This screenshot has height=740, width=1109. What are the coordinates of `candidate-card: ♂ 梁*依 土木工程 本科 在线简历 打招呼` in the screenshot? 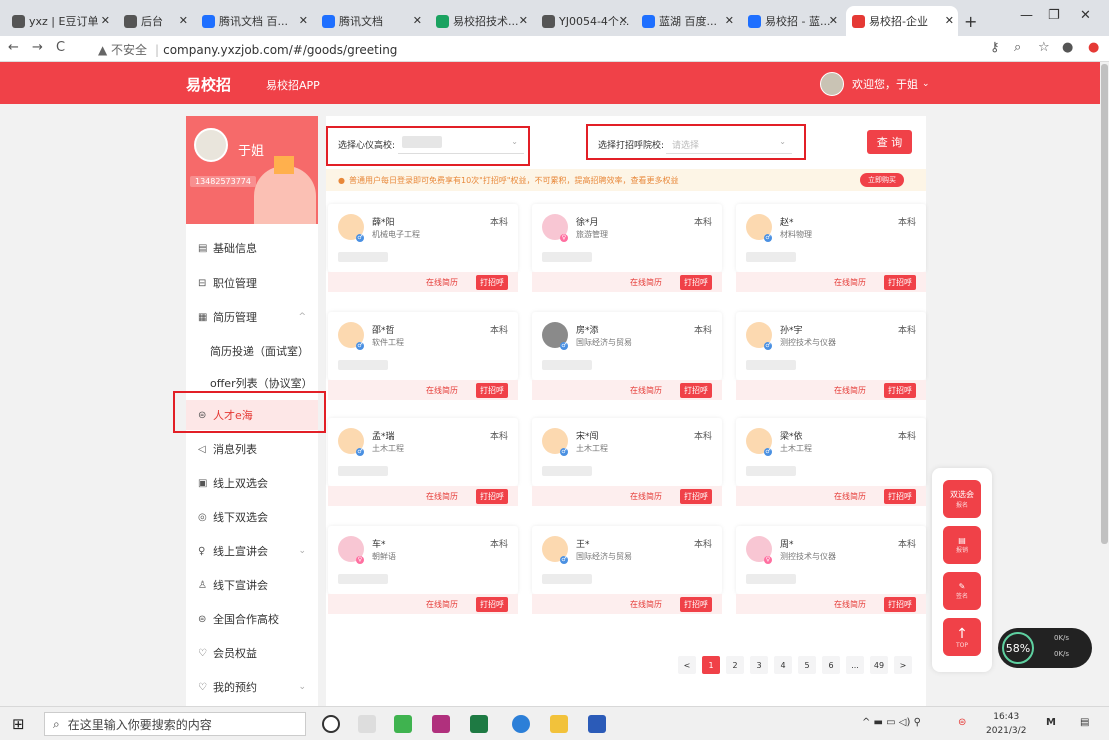 It's located at (831, 462).